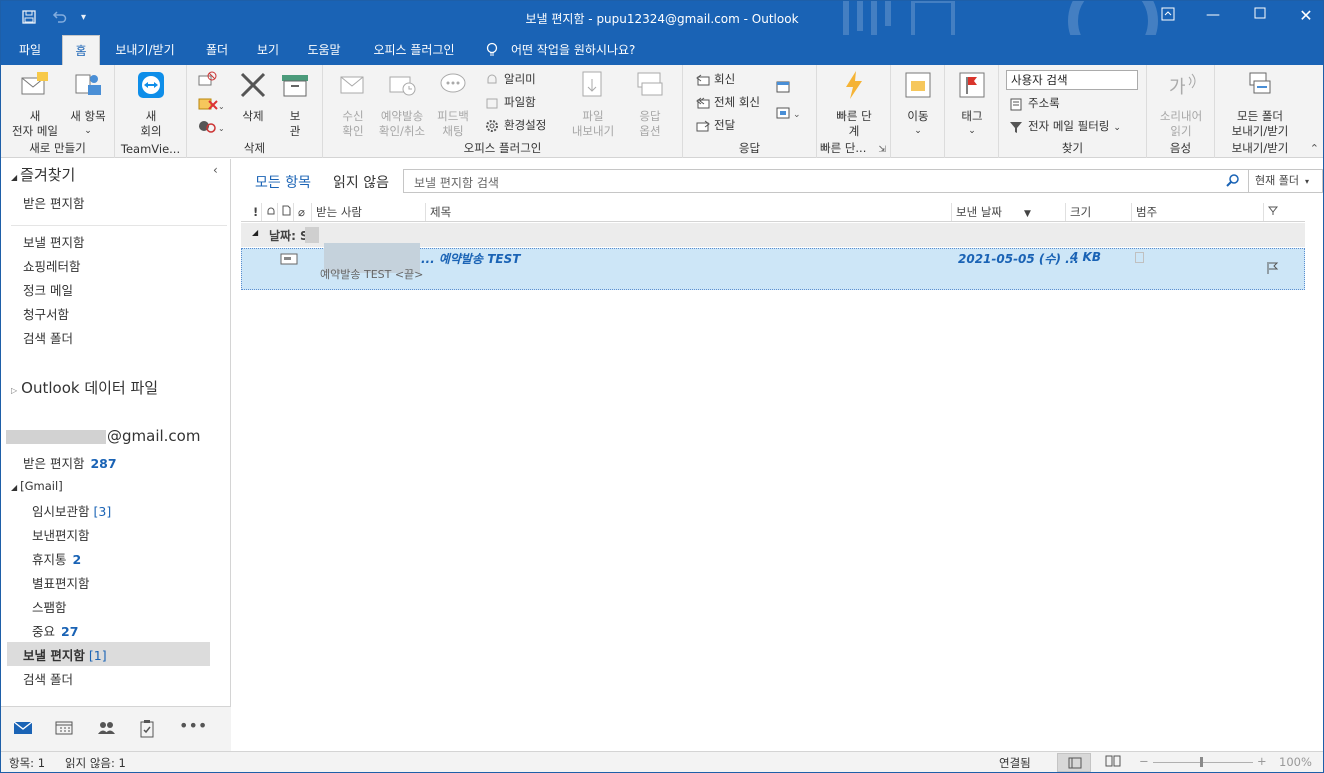 The image size is (1324, 773). I want to click on new-items-button: 새 항목 ⌄, so click(88, 104).